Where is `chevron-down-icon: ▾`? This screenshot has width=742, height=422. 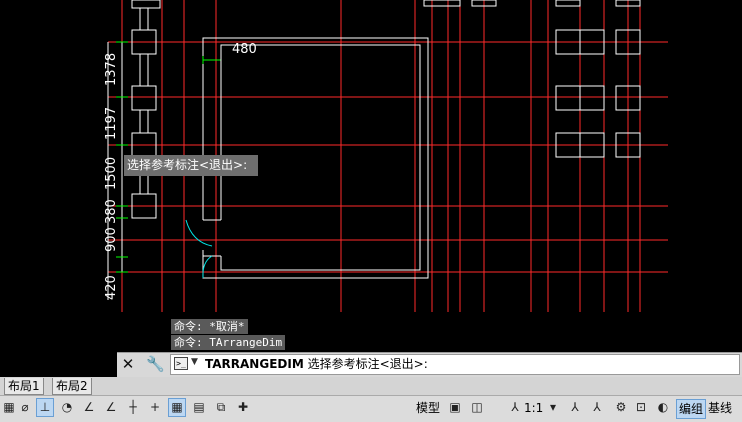
chevron-down-icon: ▾ is located at coordinates (553, 407).